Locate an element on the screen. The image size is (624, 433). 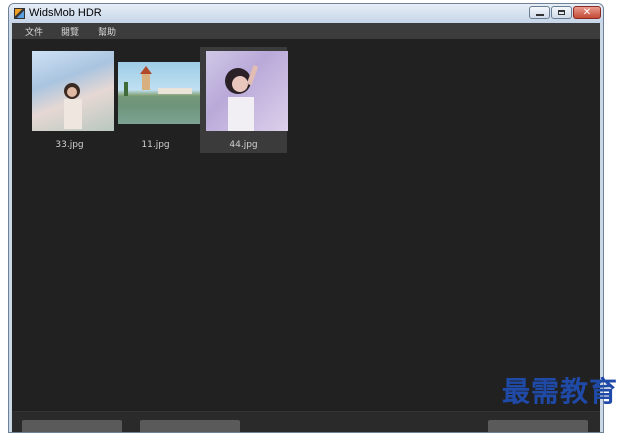
menu-file: 文件 is located at coordinates (34, 31).